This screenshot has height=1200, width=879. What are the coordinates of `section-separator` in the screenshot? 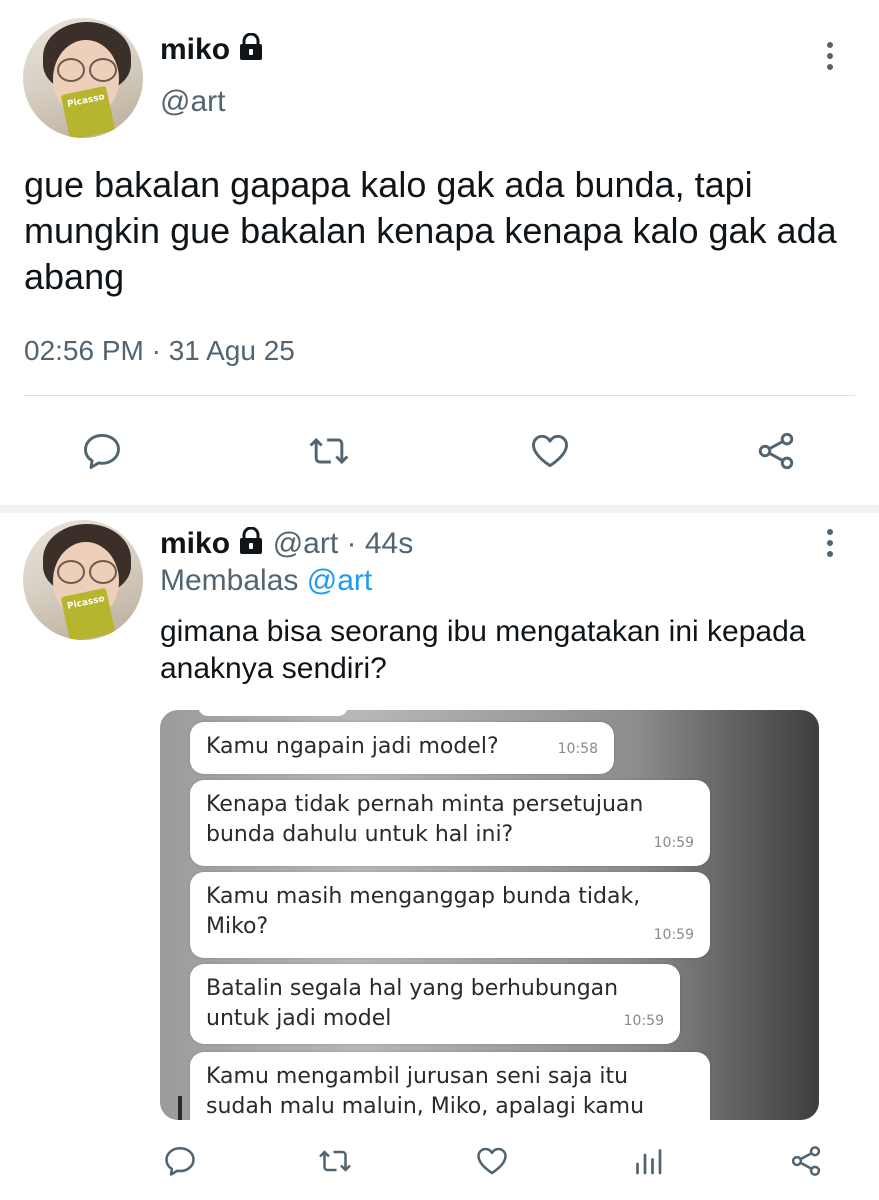 It's located at (439, 509).